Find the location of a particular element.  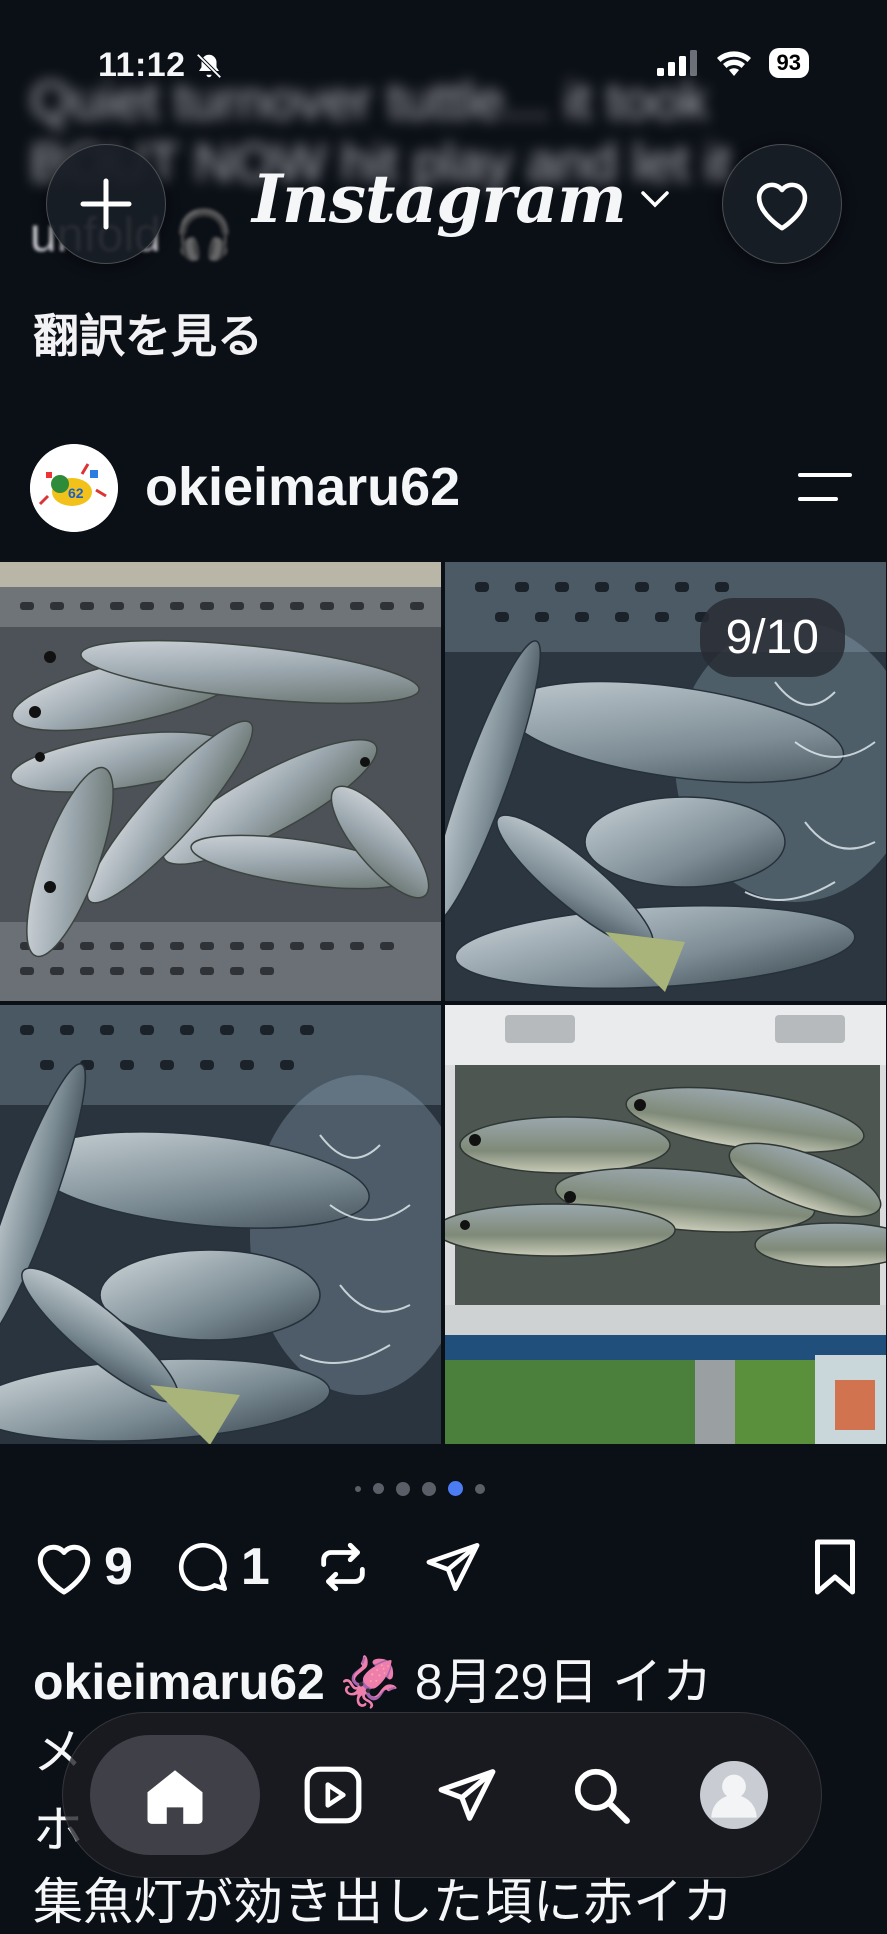

caption-username: okieimaru62 is located at coordinates (179, 1682).